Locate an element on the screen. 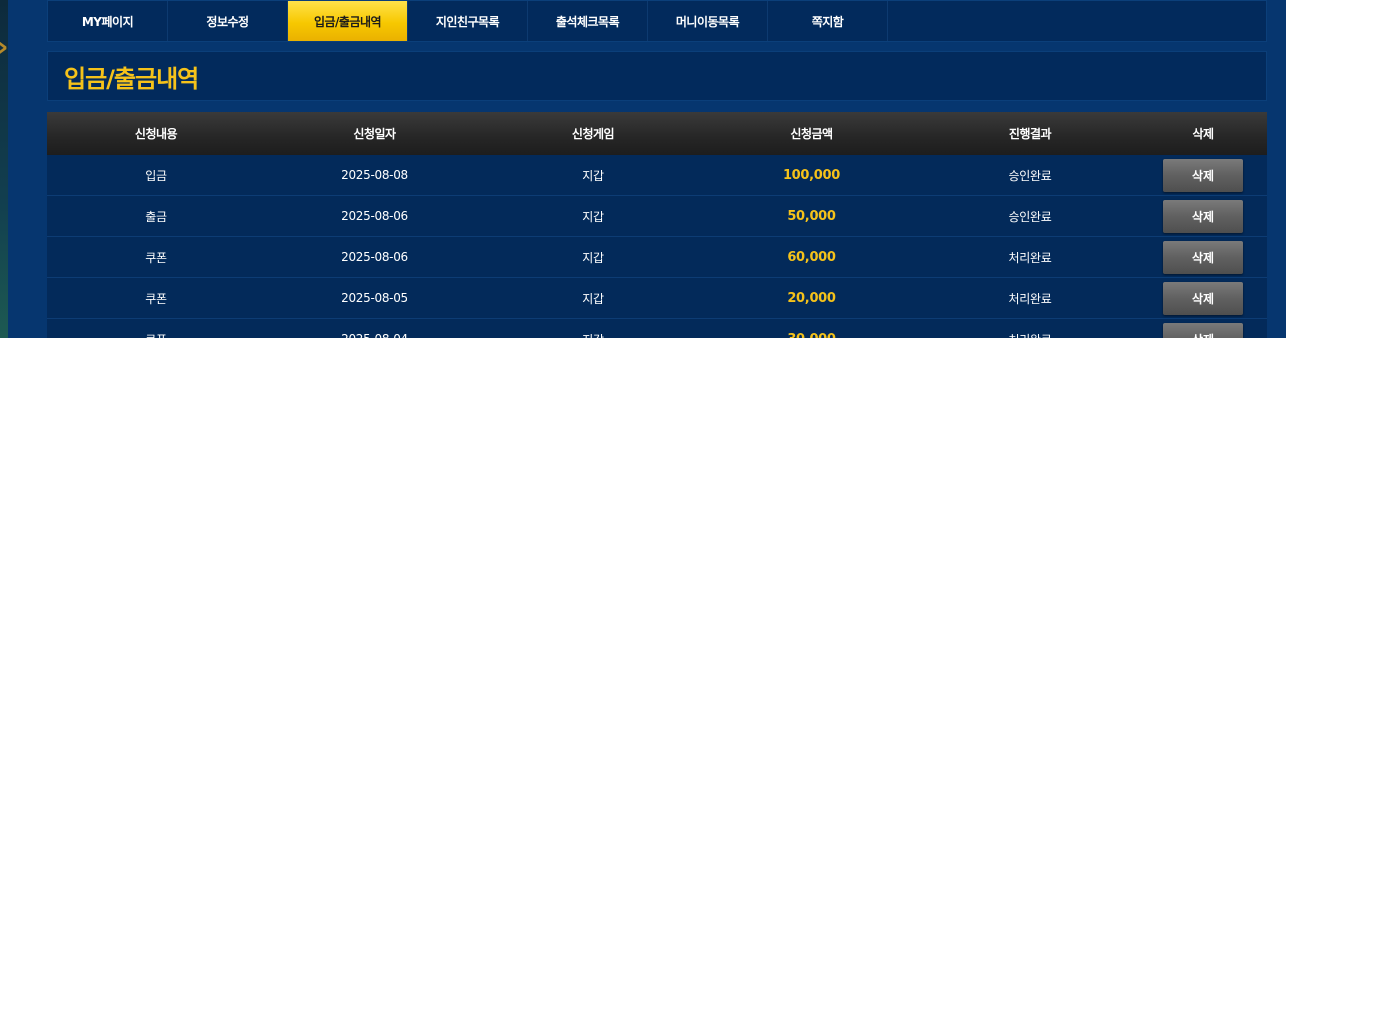 This screenshot has height=1026, width=1377. tab-deposit-withdraw-history: 입금/출금내역 is located at coordinates (348, 21).